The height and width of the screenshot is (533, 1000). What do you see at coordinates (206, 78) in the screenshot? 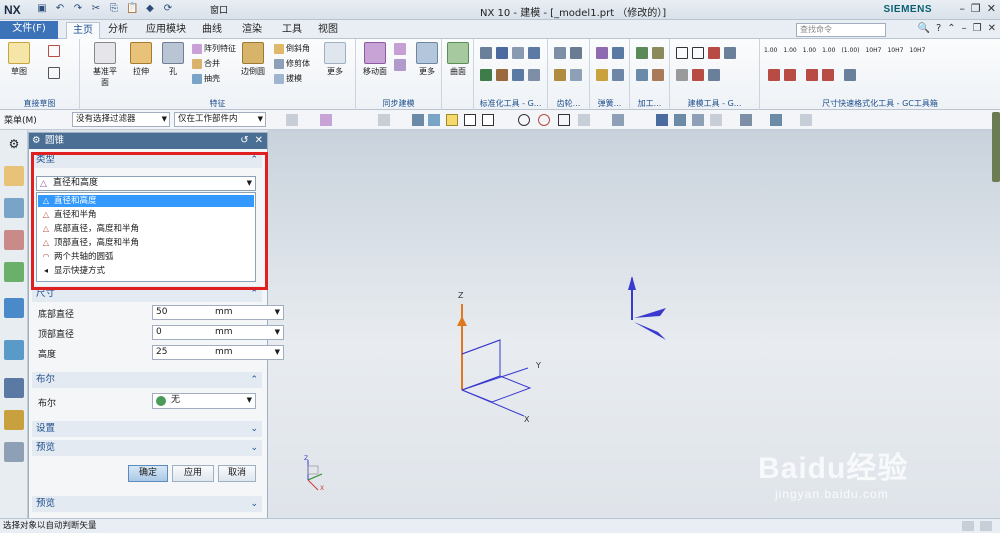
I see `shell-button: 抽壳` at bounding box center [206, 78].